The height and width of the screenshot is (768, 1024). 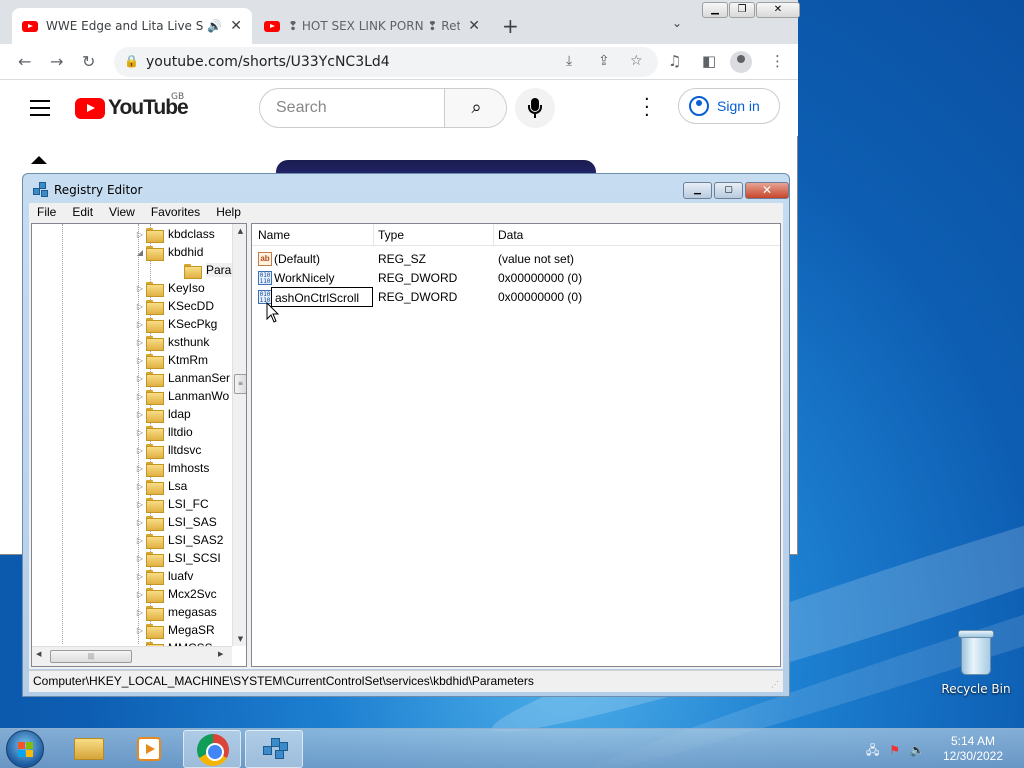 I want to click on taskbar-explorer, so click(x=89, y=749).